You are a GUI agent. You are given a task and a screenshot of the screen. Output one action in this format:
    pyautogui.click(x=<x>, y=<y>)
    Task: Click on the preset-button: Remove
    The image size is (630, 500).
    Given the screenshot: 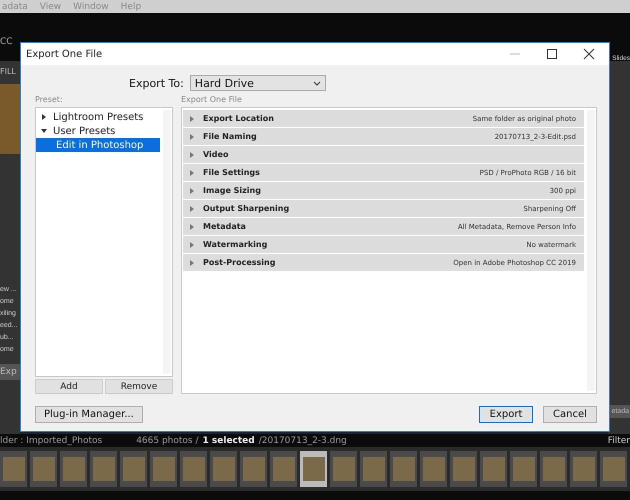 What is the action you would take?
    pyautogui.click(x=139, y=386)
    